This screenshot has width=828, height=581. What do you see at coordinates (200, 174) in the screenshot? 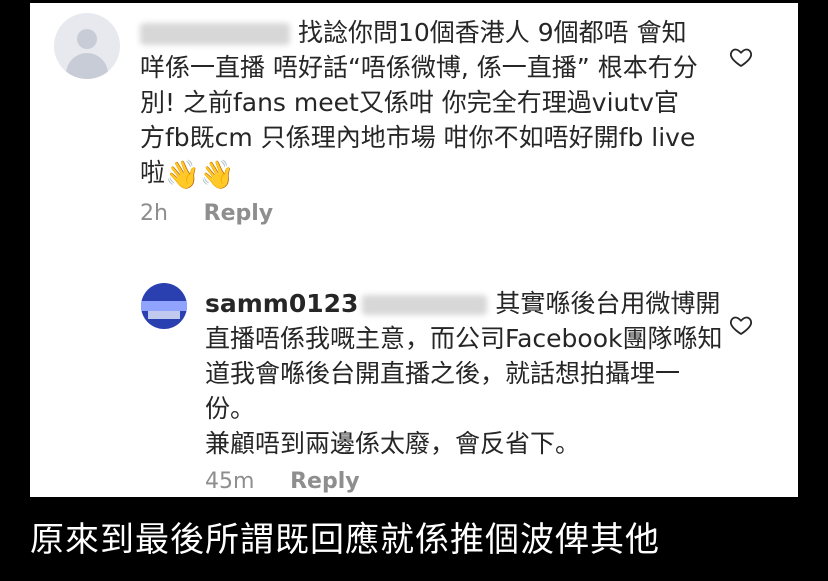
I see `waving-hand-emoji-icon: 👋👋` at bounding box center [200, 174].